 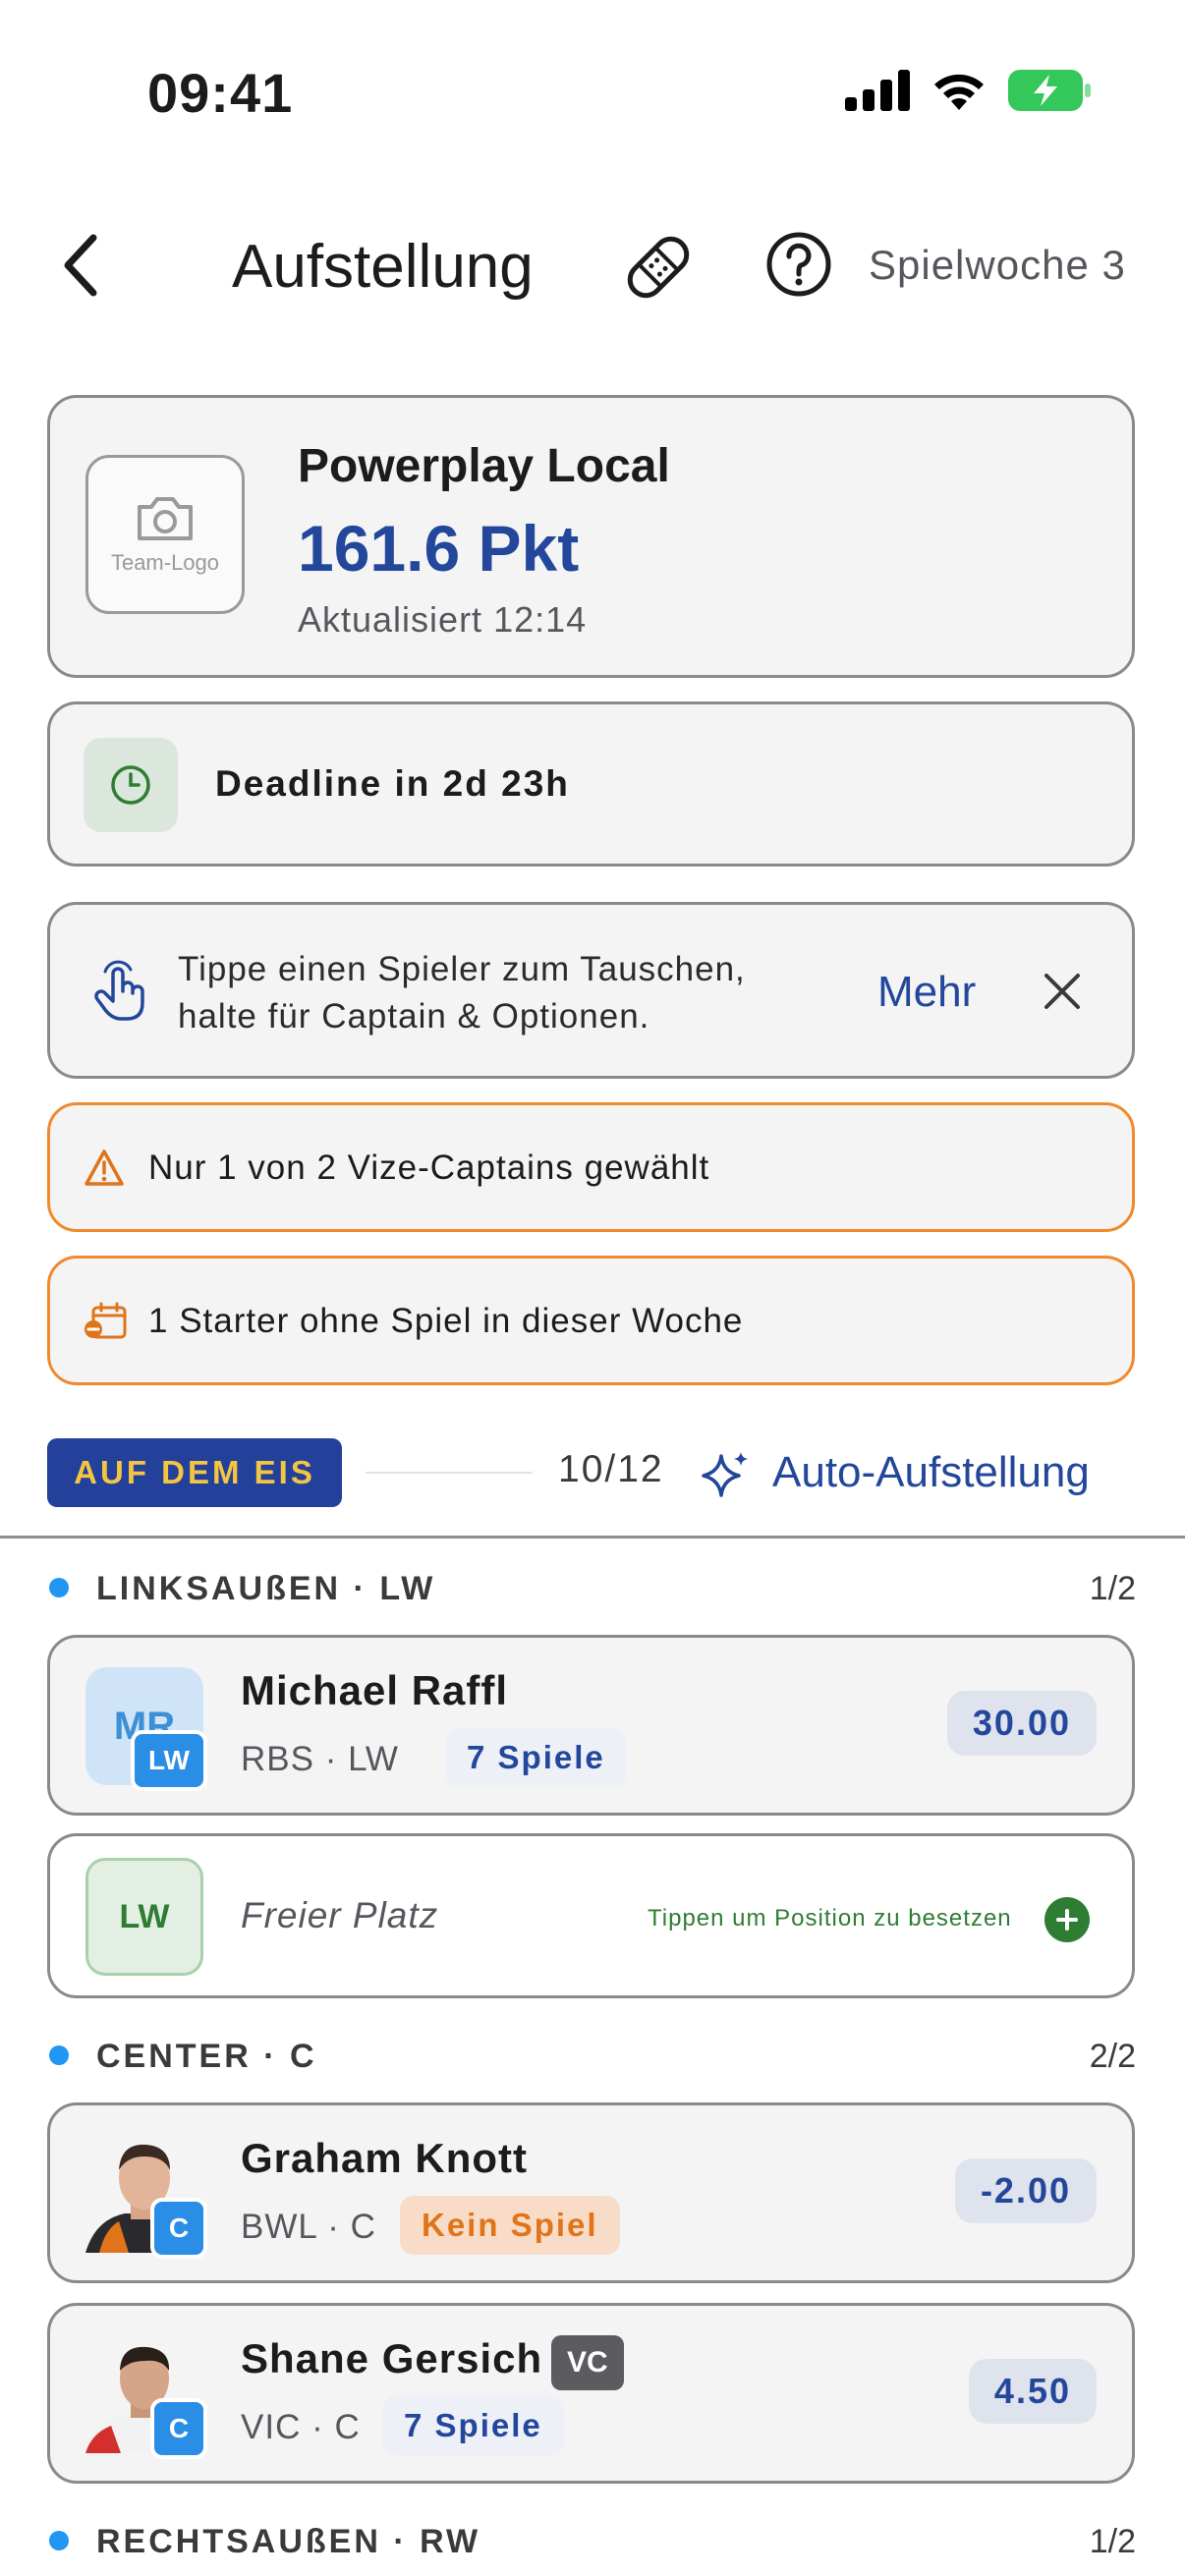 What do you see at coordinates (799, 264) in the screenshot?
I see `help-icon` at bounding box center [799, 264].